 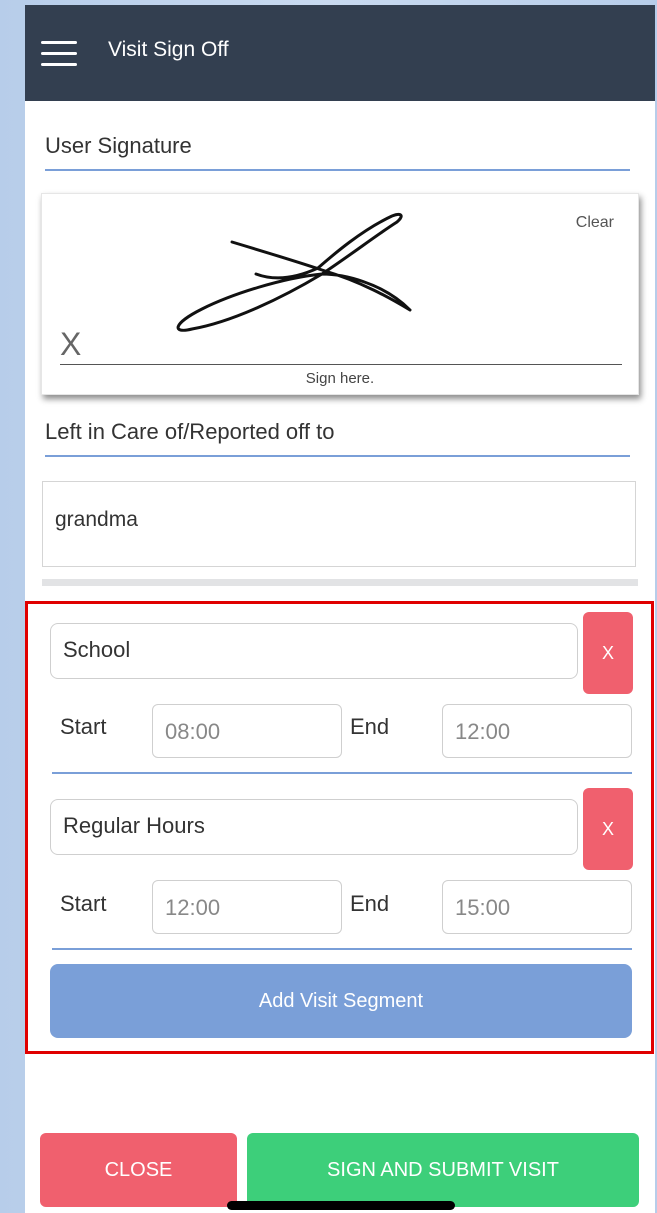 What do you see at coordinates (339, 524) in the screenshot?
I see `care-input: grandma` at bounding box center [339, 524].